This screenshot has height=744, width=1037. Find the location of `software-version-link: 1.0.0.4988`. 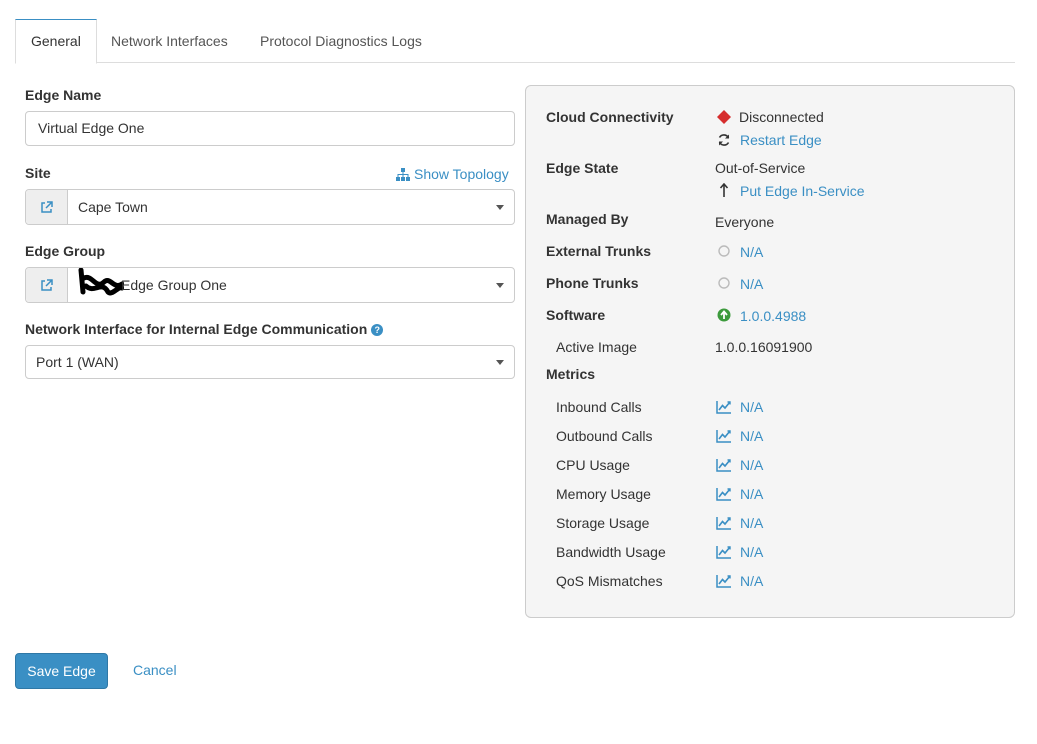

software-version-link: 1.0.0.4988 is located at coordinates (773, 316).